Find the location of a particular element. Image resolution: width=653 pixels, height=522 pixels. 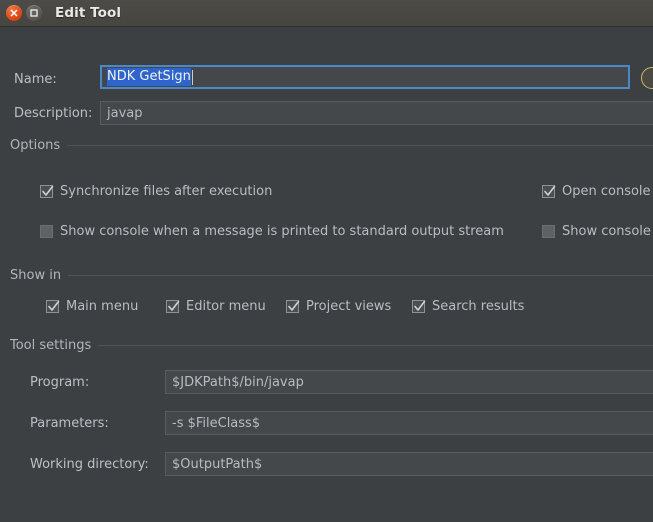

parameters-input: -s $FileClass$ is located at coordinates (409, 423).